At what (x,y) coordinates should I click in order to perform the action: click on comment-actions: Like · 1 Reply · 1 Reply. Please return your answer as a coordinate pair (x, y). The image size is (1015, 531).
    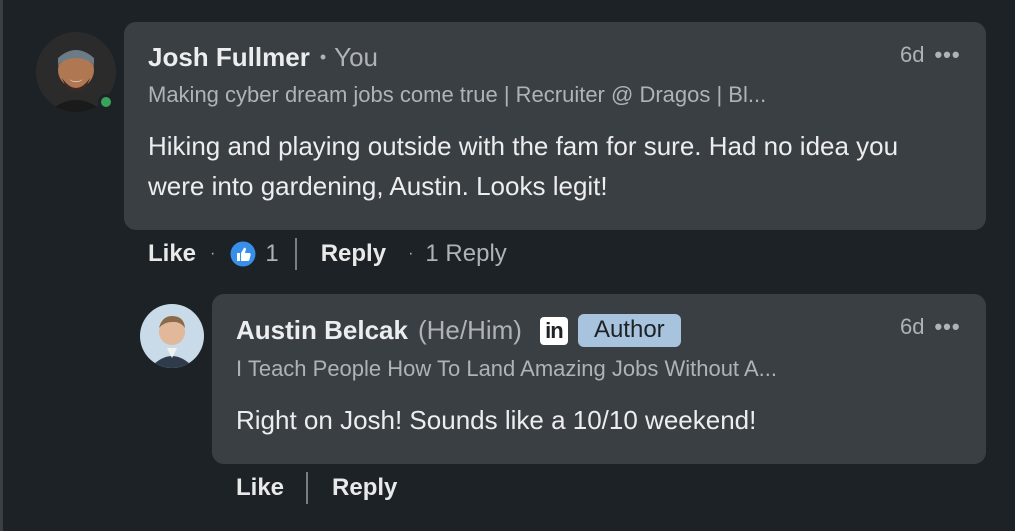
    Looking at the image, I should click on (327, 254).